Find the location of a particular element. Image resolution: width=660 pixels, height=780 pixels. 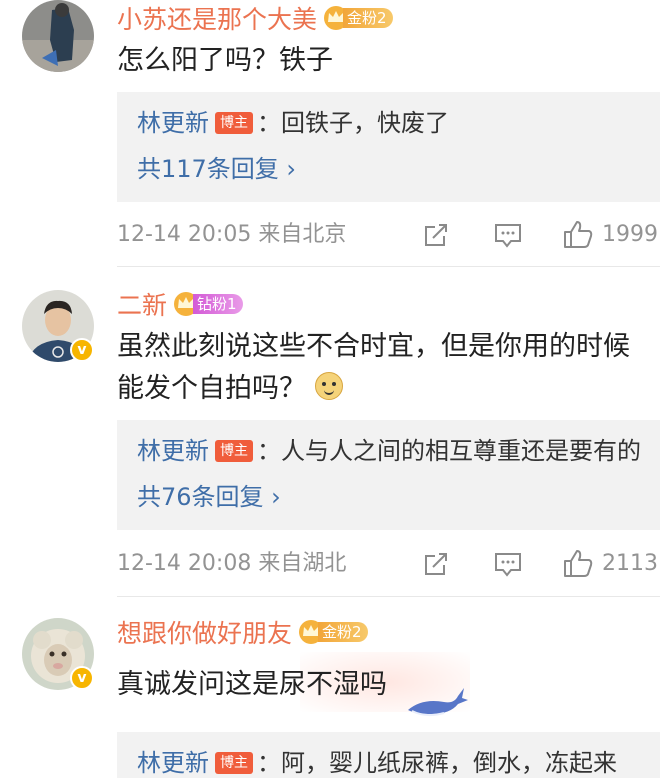

avatar is located at coordinates (58, 36).